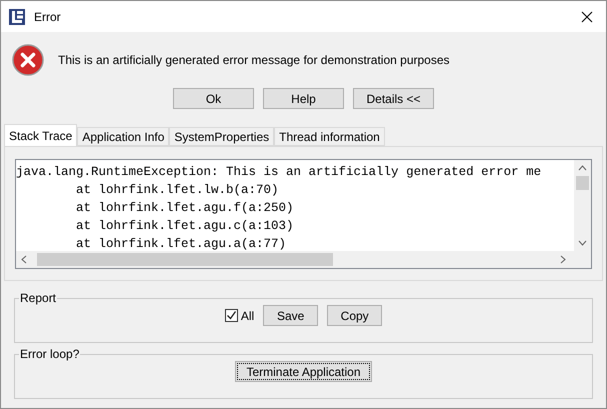 The image size is (607, 409). I want to click on close-icon, so click(587, 16).